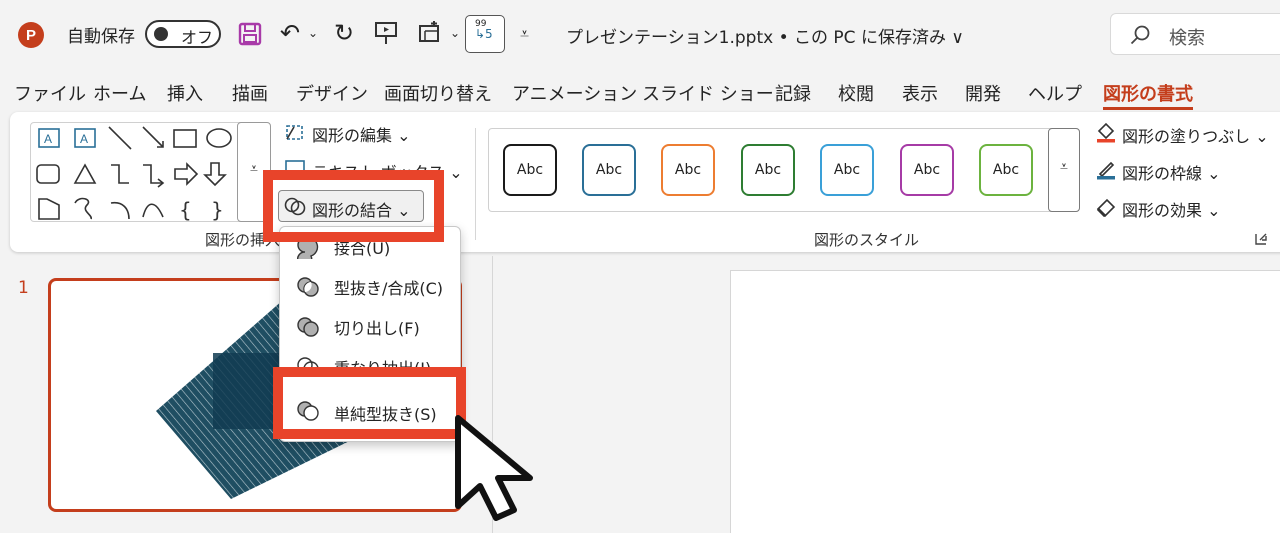  Describe the element at coordinates (438, 93) in the screenshot. I see `tab-transitions: 画面切り替え` at that location.